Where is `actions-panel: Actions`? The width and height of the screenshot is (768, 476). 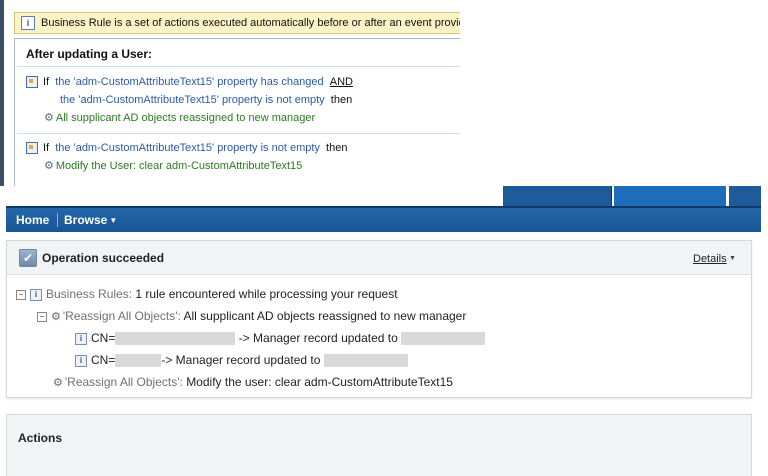
actions-panel: Actions is located at coordinates (379, 445).